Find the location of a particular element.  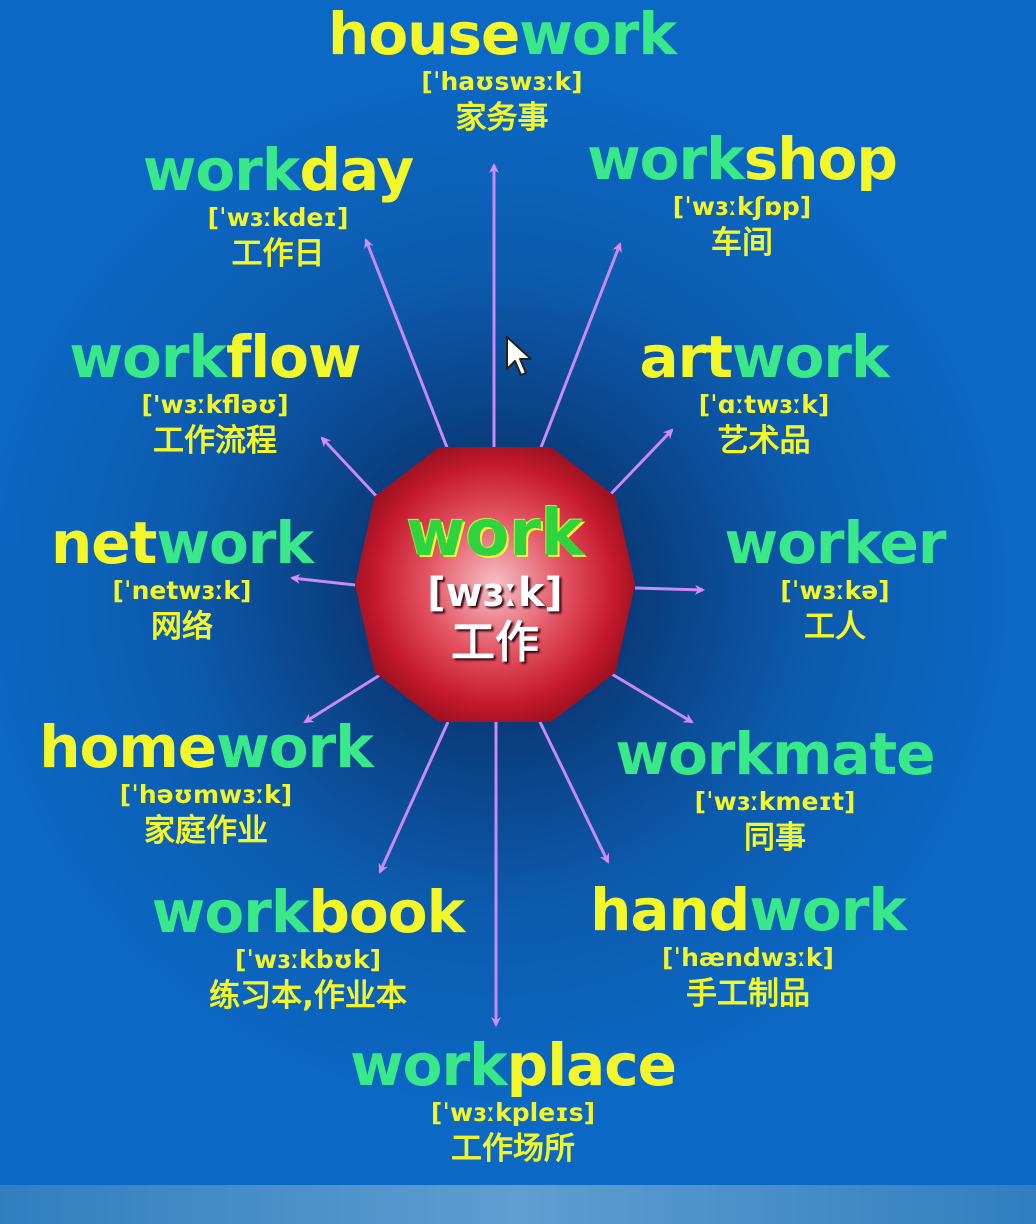

word-english: workmate is located at coordinates (775, 754).